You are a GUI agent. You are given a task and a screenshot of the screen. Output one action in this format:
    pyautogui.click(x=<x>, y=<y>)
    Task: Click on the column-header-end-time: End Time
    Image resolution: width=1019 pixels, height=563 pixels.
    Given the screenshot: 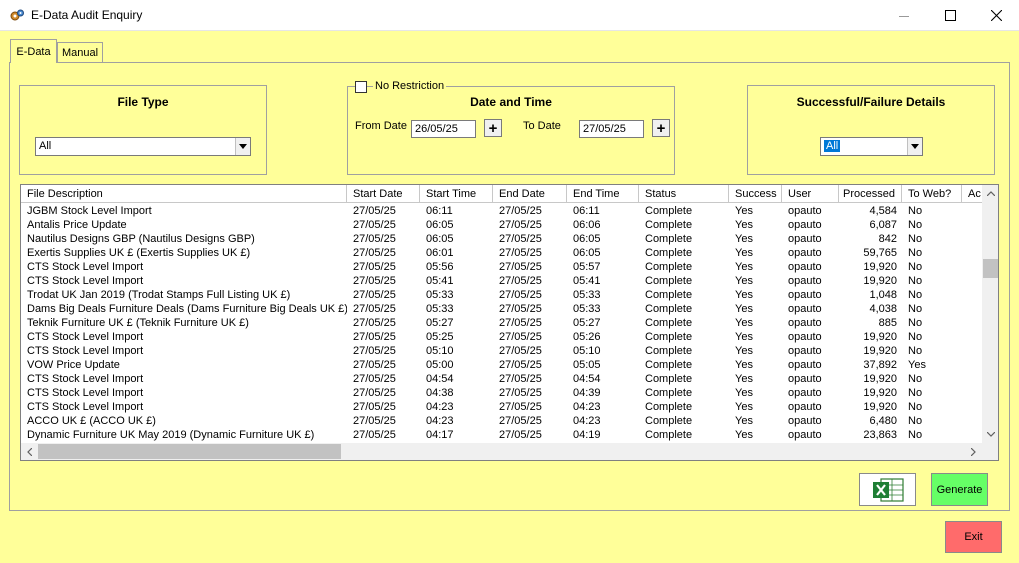 What is the action you would take?
    pyautogui.click(x=603, y=194)
    